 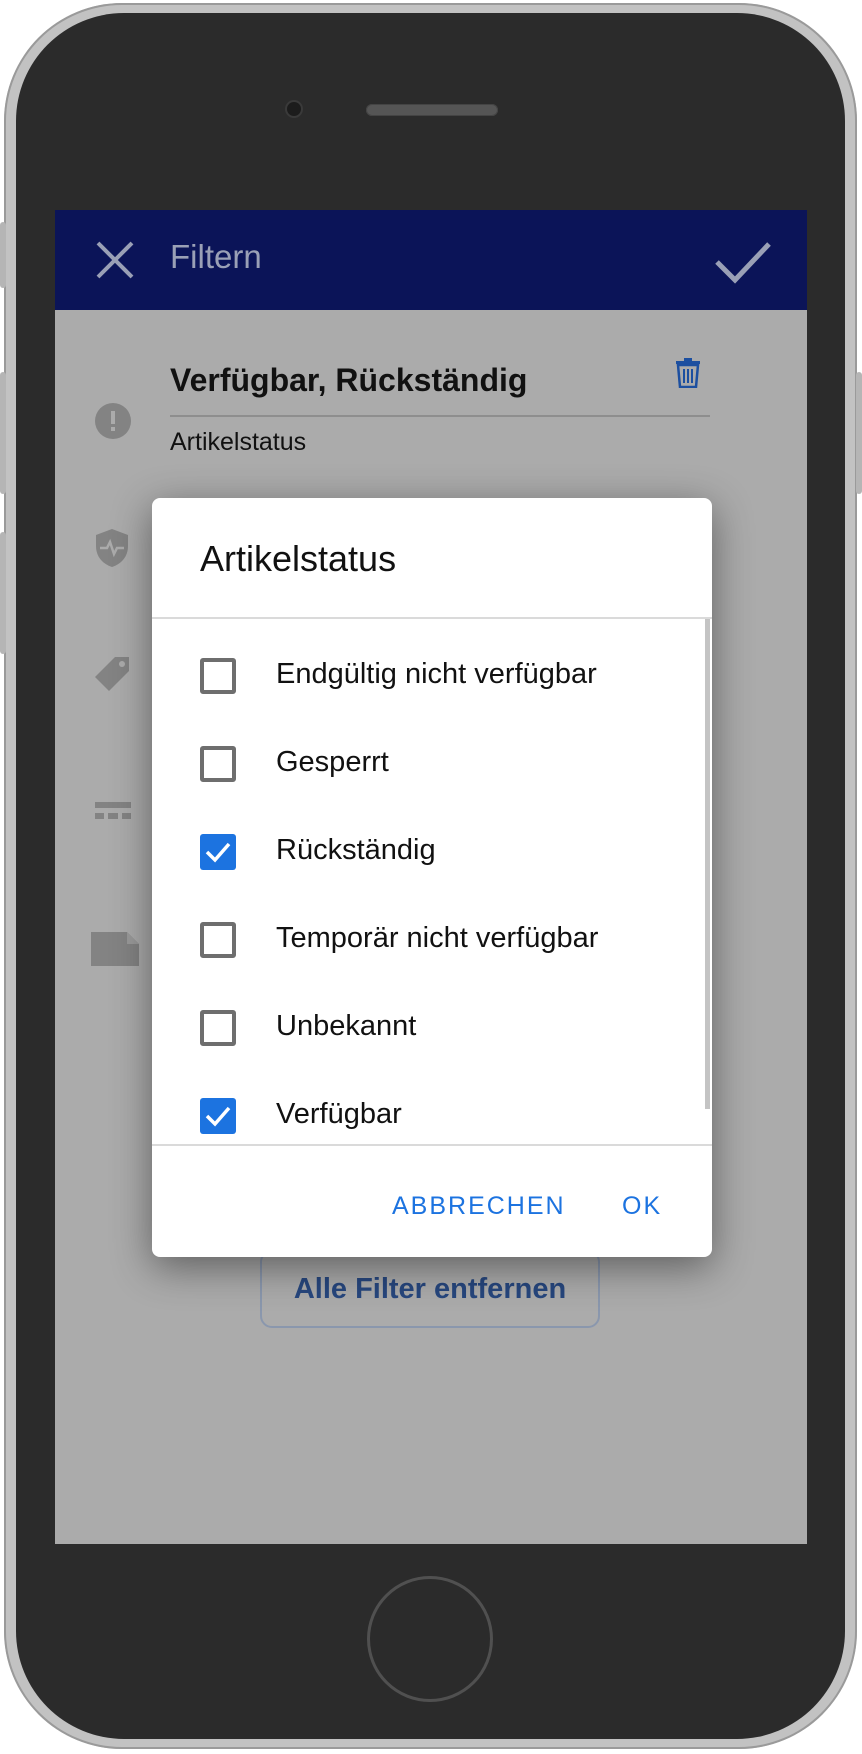 What do you see at coordinates (688, 373) in the screenshot?
I see `trash-icon` at bounding box center [688, 373].